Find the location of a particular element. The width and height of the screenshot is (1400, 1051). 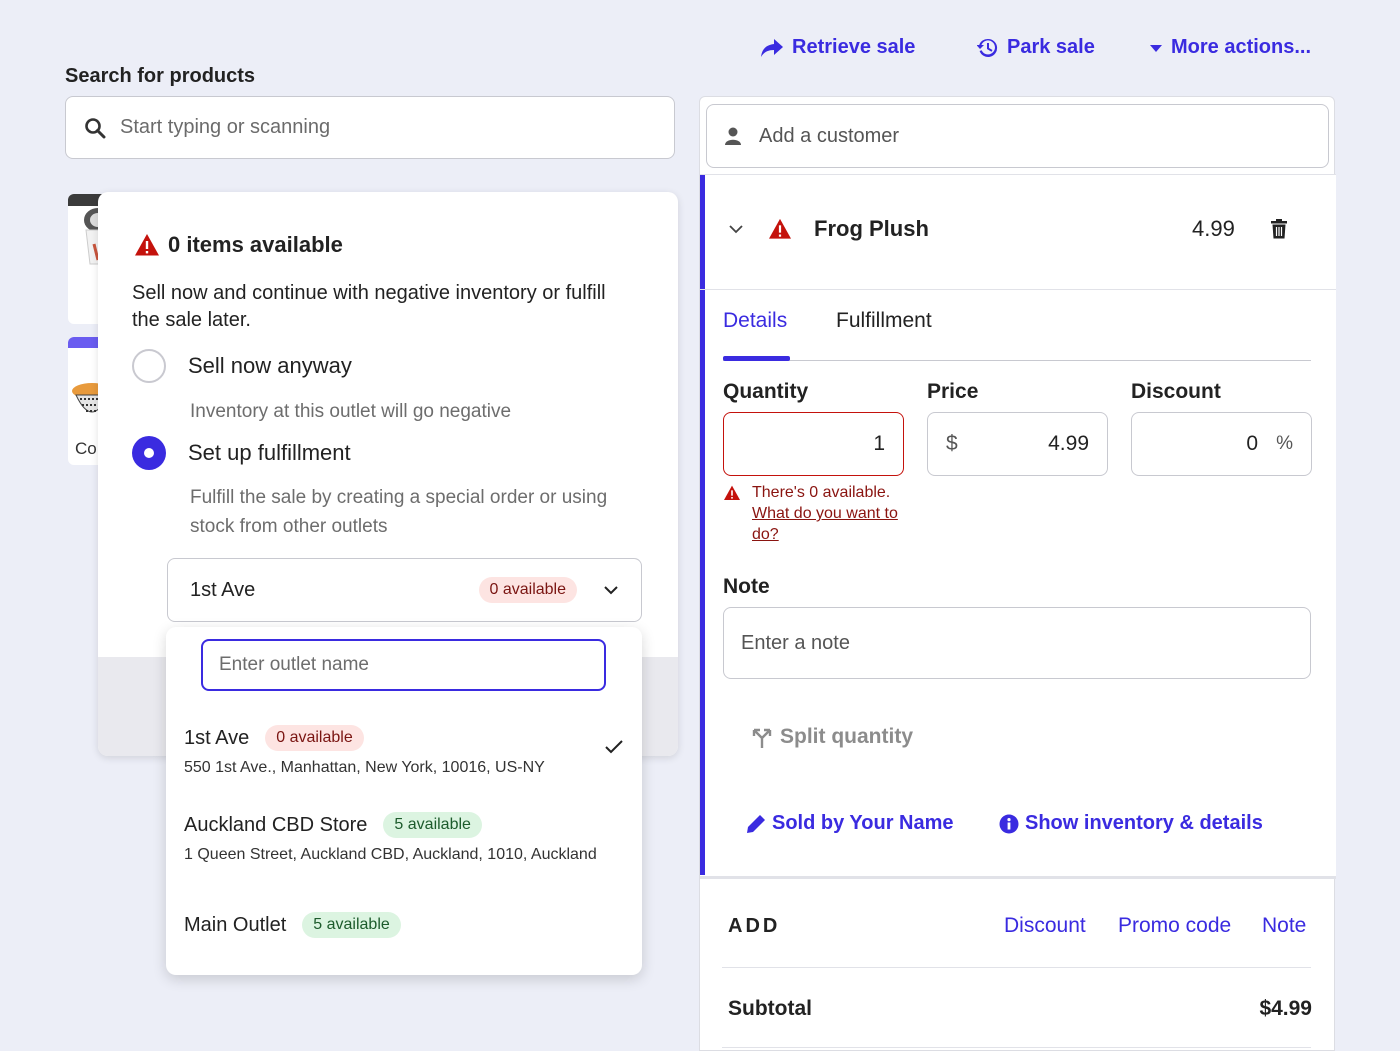

add-promo-code-link: Promo code is located at coordinates (1174, 926).